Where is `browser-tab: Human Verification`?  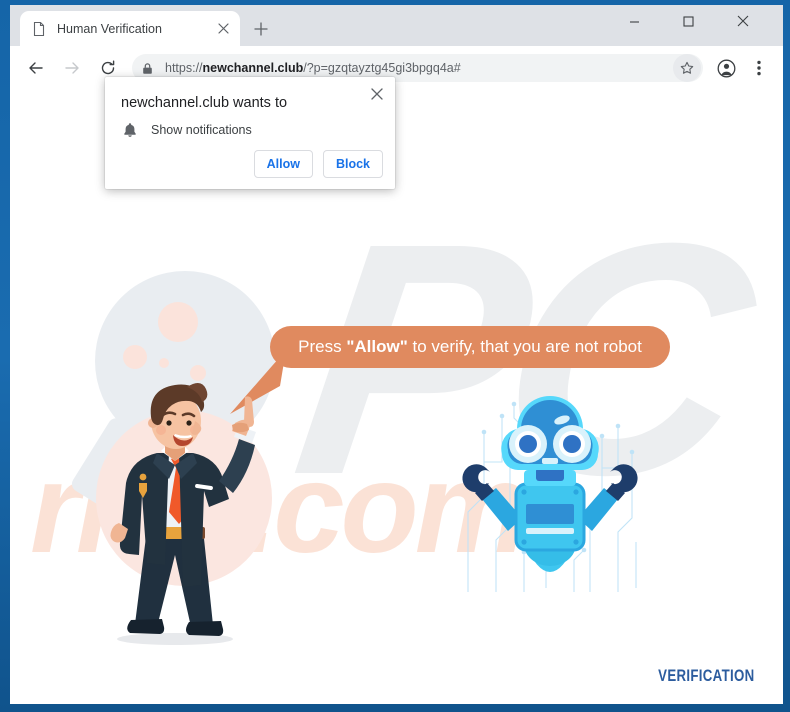
browser-tab: Human Verification is located at coordinates (130, 28).